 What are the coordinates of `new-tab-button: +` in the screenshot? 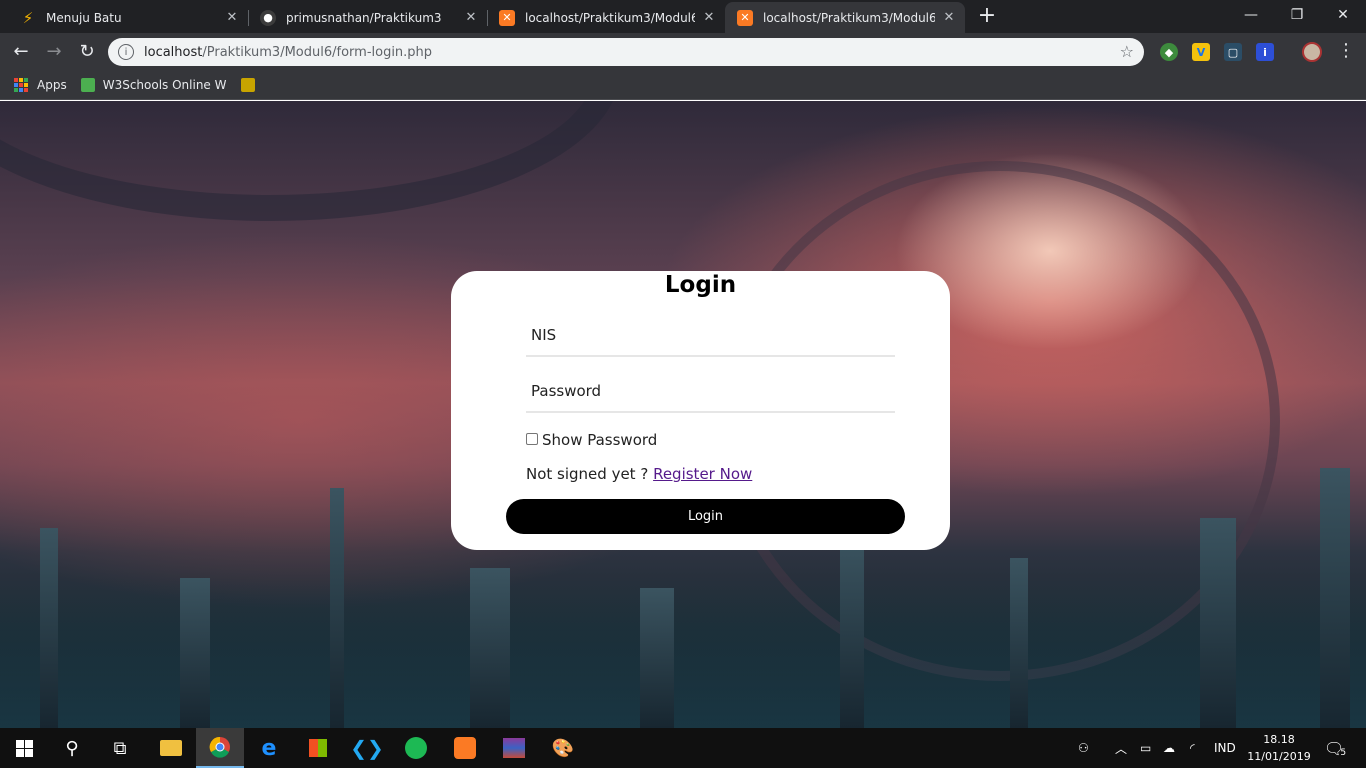 It's located at (987, 17).